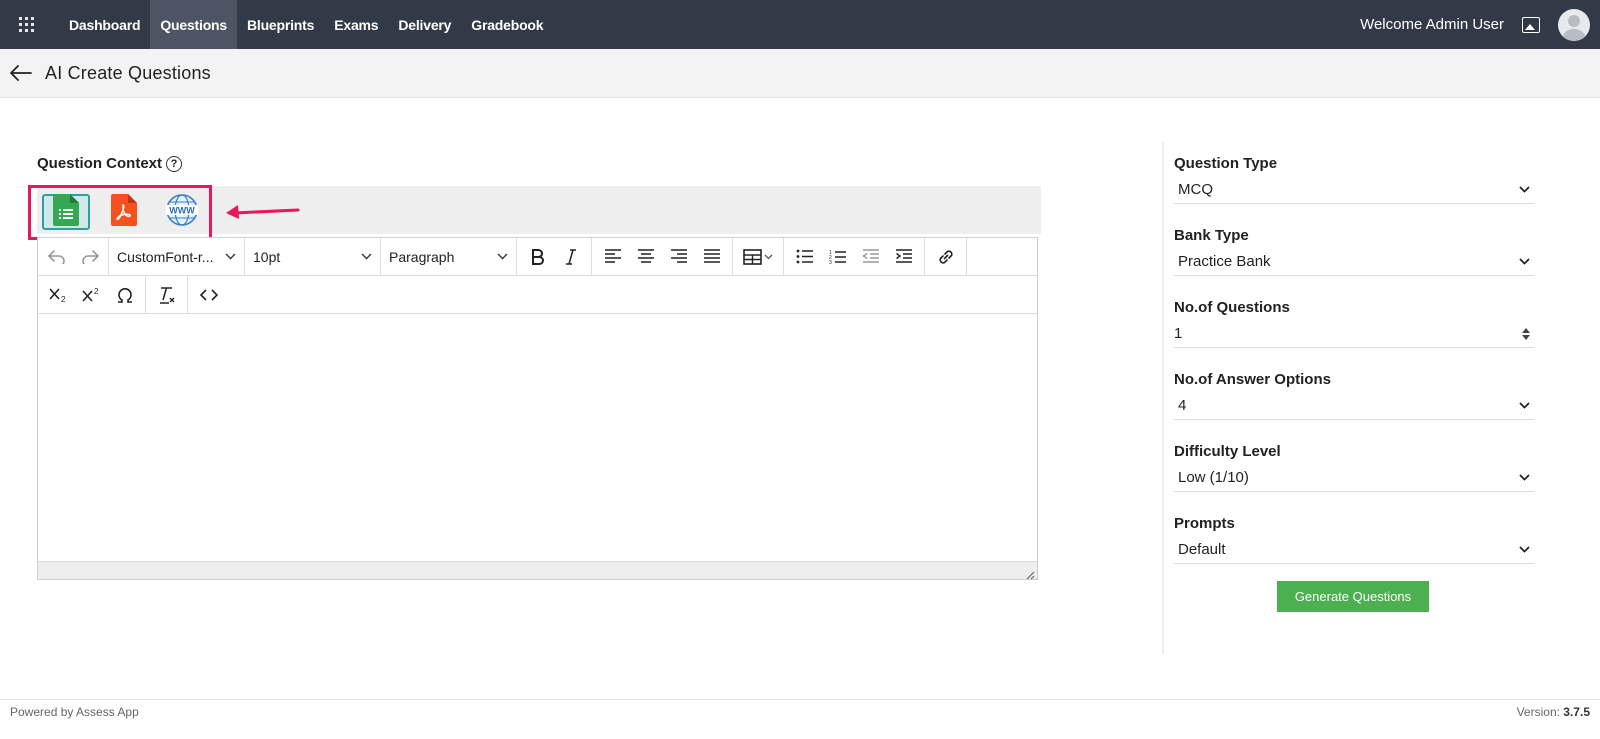 The width and height of the screenshot is (1600, 739). Describe the element at coordinates (1202, 549) in the screenshot. I see `prompts-value: Default` at that location.